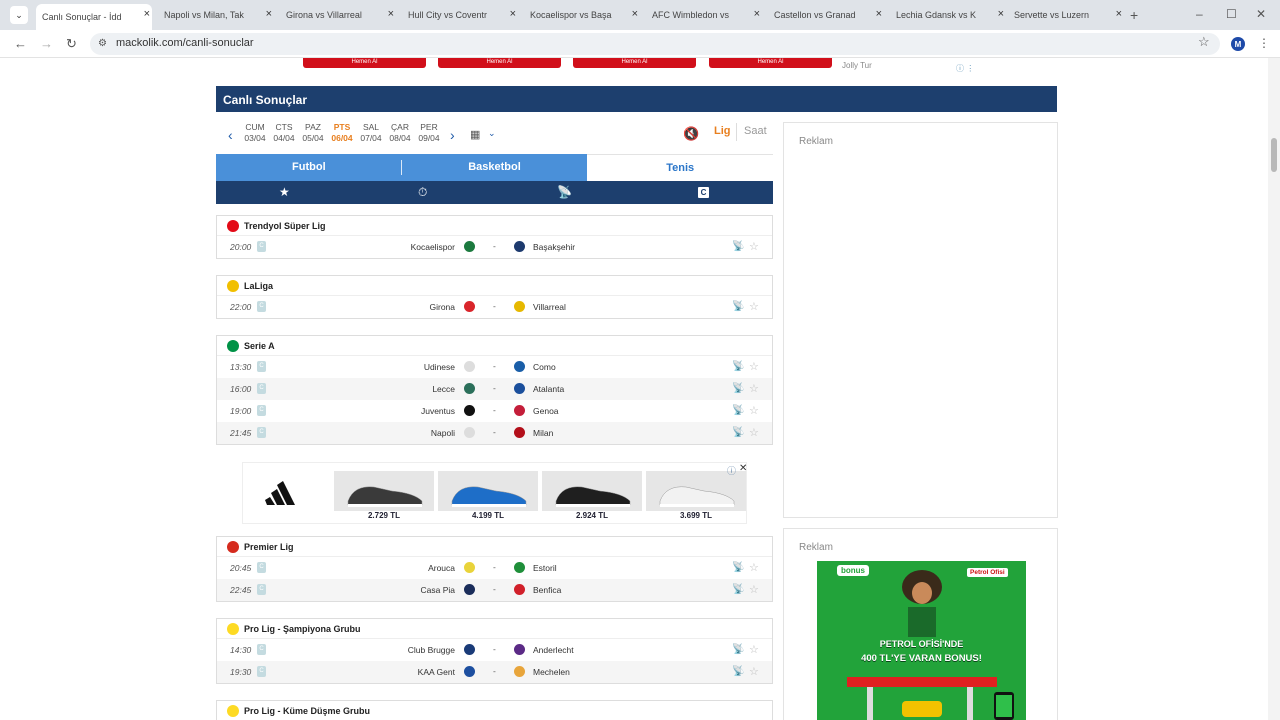 This screenshot has width=1280, height=720. Describe the element at coordinates (102, 43) in the screenshot. I see `site-info-icon: ⚙` at that location.